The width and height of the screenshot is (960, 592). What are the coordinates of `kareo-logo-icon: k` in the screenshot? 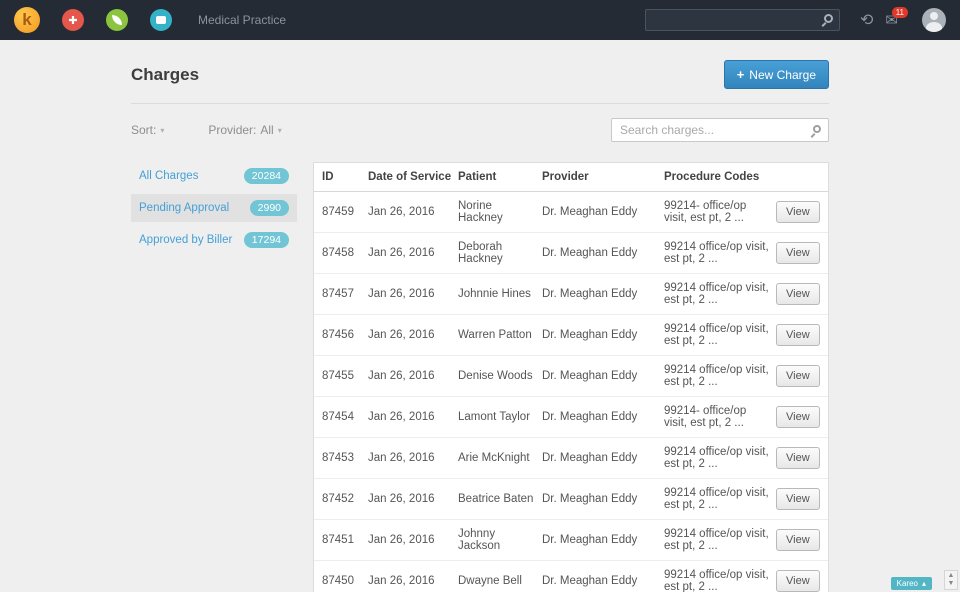 It's located at (27, 20).